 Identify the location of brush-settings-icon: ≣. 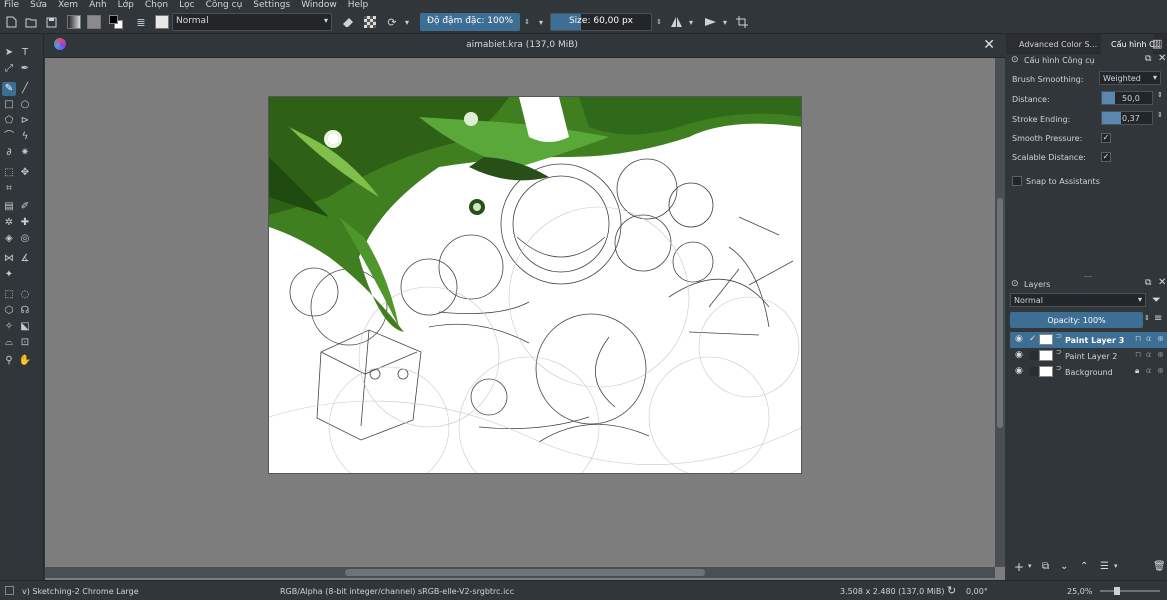
(141, 22).